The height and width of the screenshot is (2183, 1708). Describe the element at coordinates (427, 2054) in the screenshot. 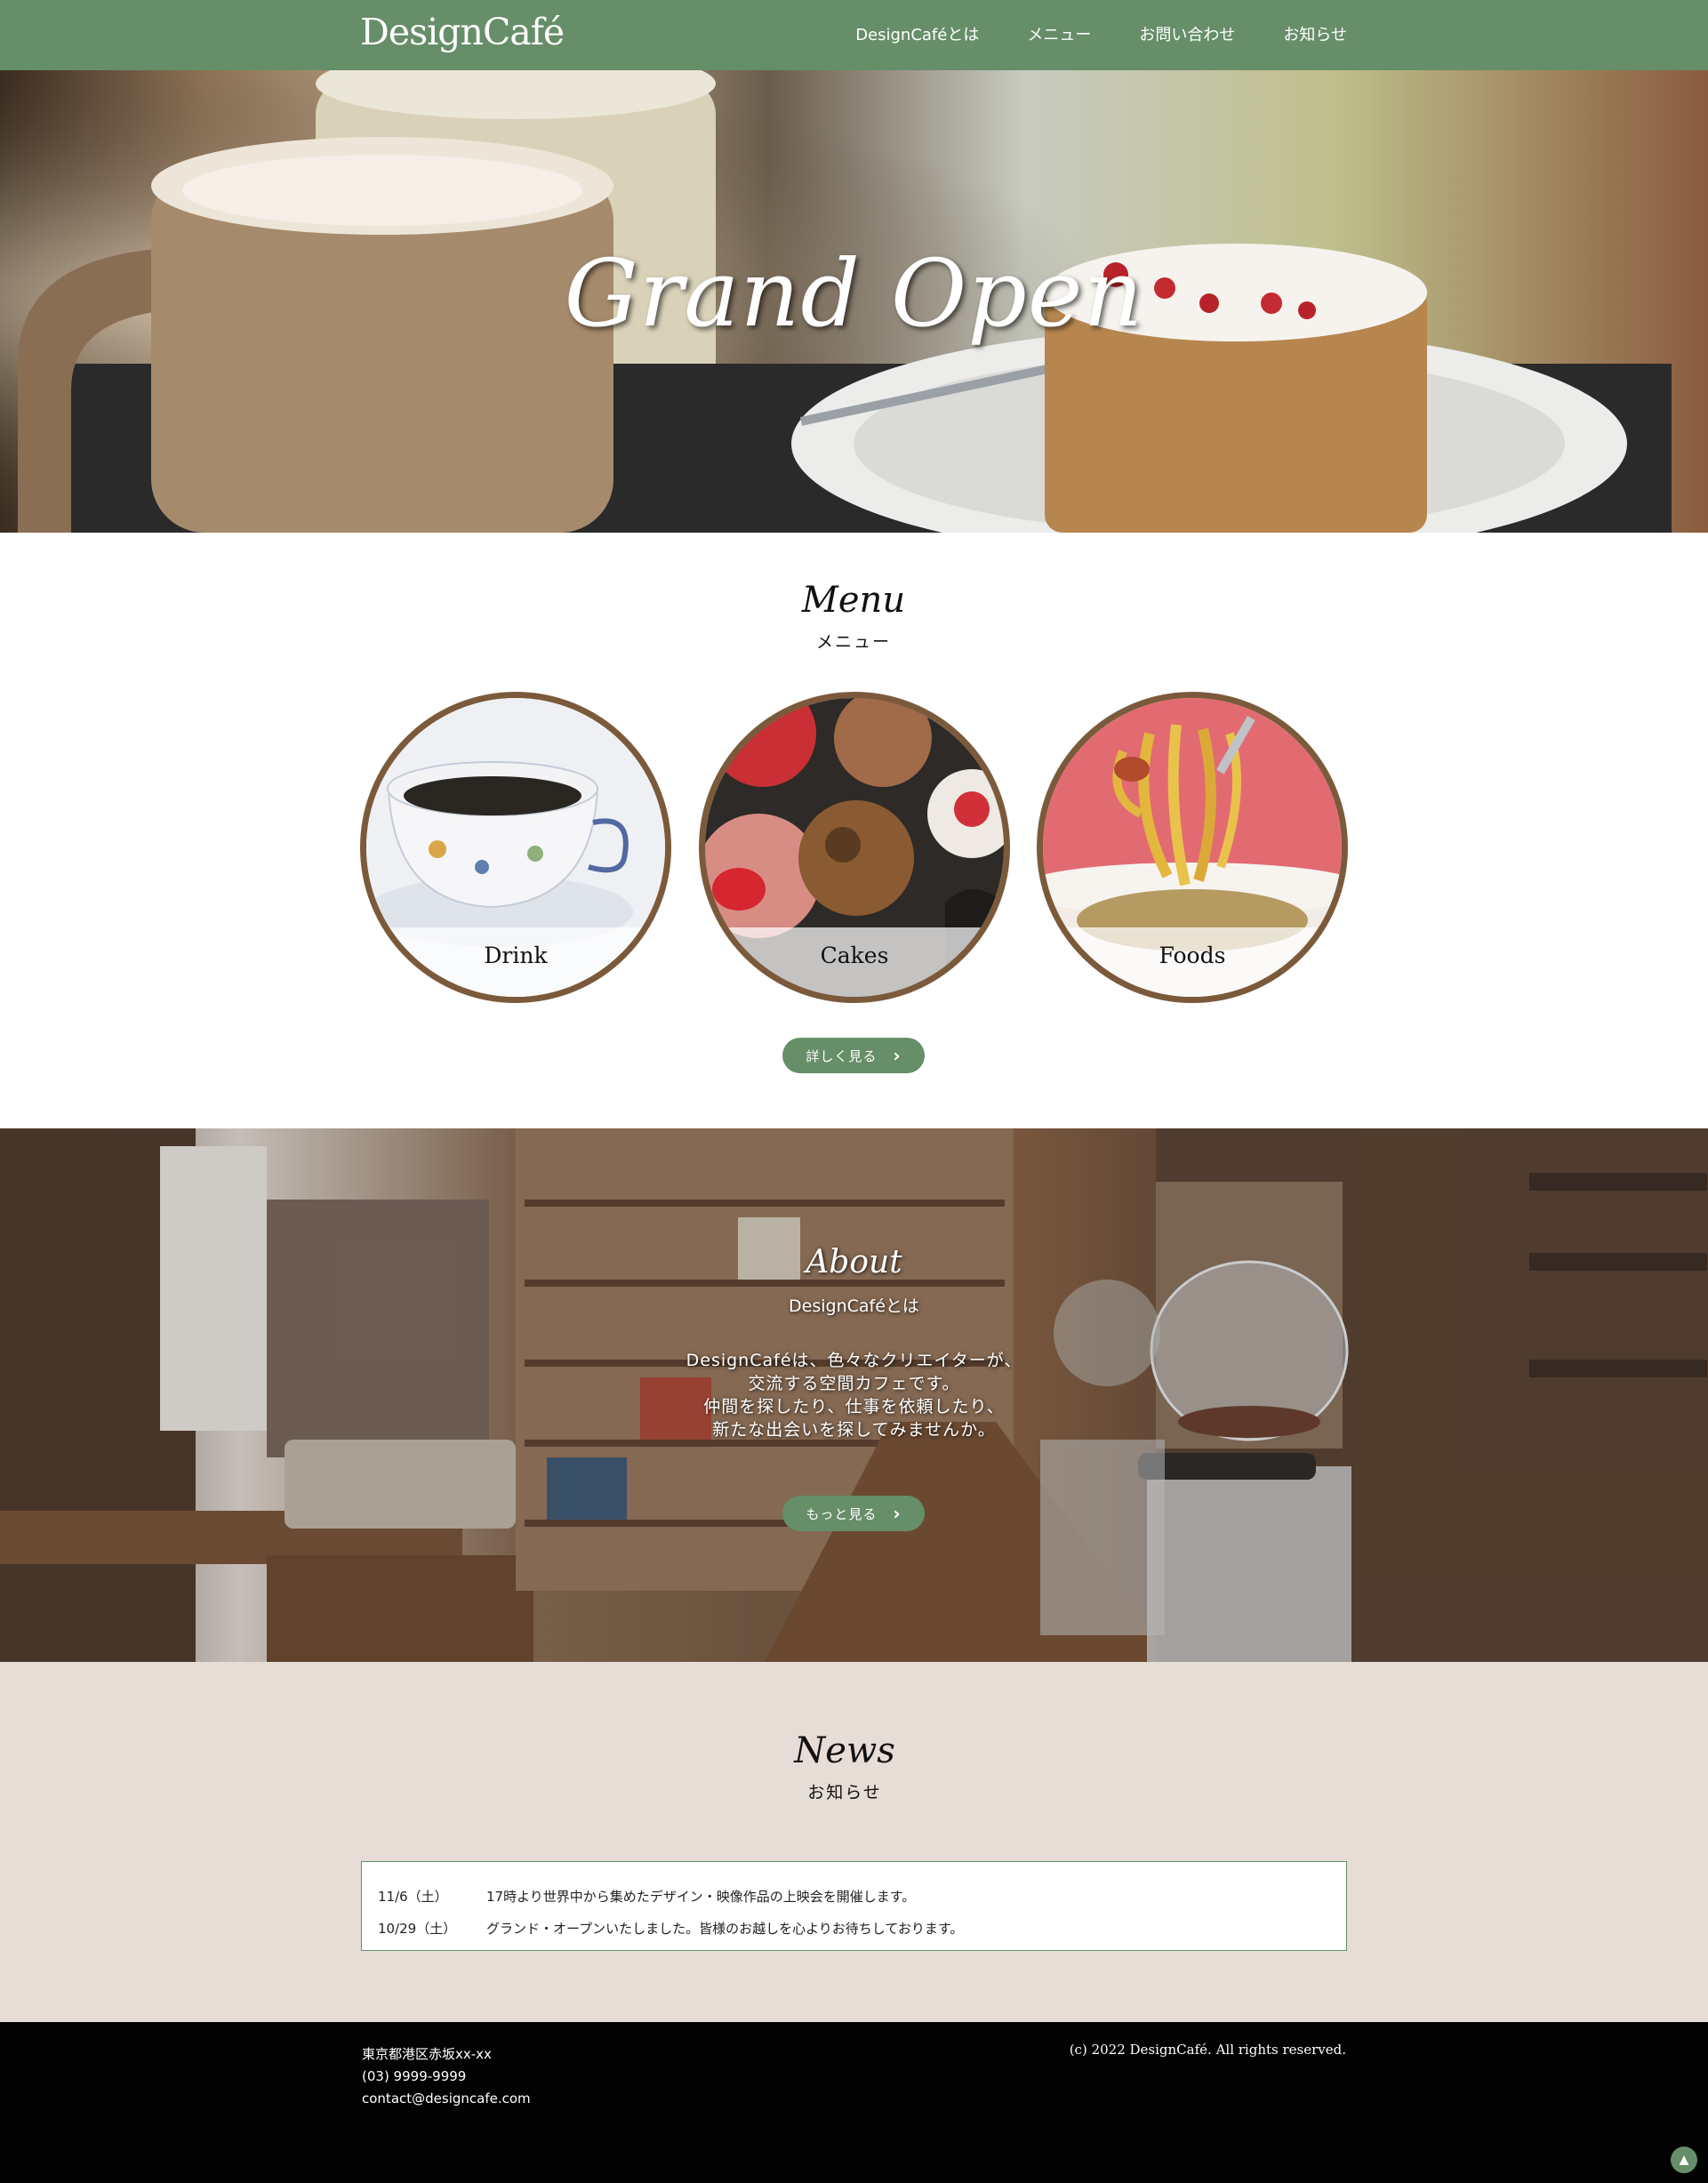

I see `footer-address: 東京都港区赤坂xx-xx` at that location.